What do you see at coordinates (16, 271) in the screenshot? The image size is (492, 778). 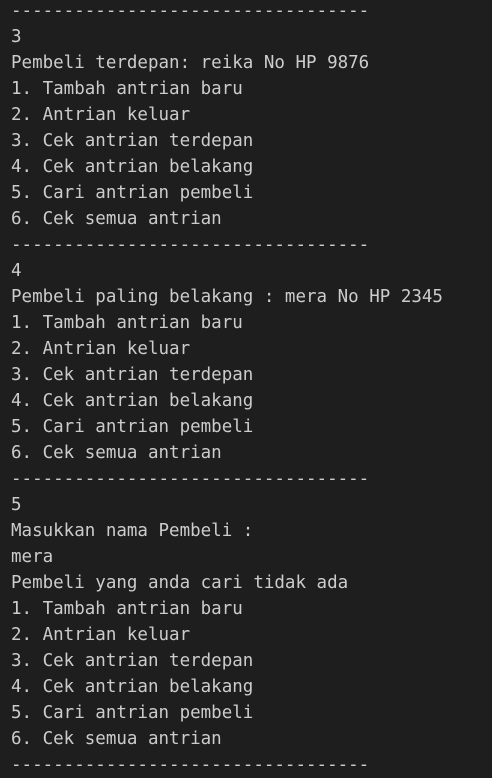 I see `user-input-line: 4` at bounding box center [16, 271].